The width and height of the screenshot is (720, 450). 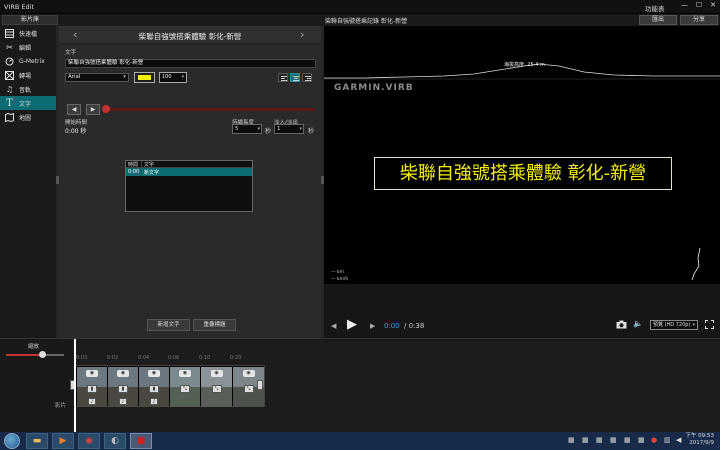 What do you see at coordinates (28, 89) in the screenshot?
I see `sidebar-item-audio: ♫ 音軌` at bounding box center [28, 89].